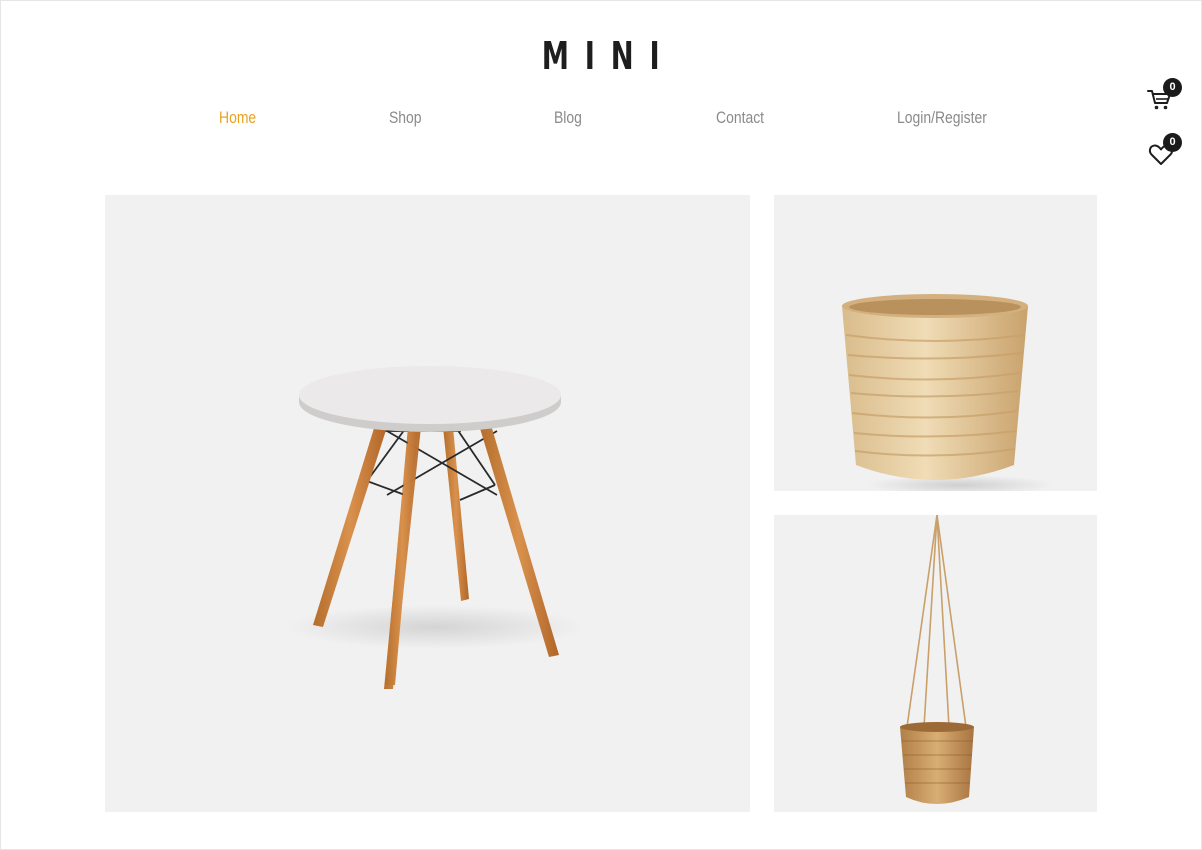 This screenshot has height=850, width=1202. What do you see at coordinates (937, 659) in the screenshot?
I see `hanging-basket-image` at bounding box center [937, 659].